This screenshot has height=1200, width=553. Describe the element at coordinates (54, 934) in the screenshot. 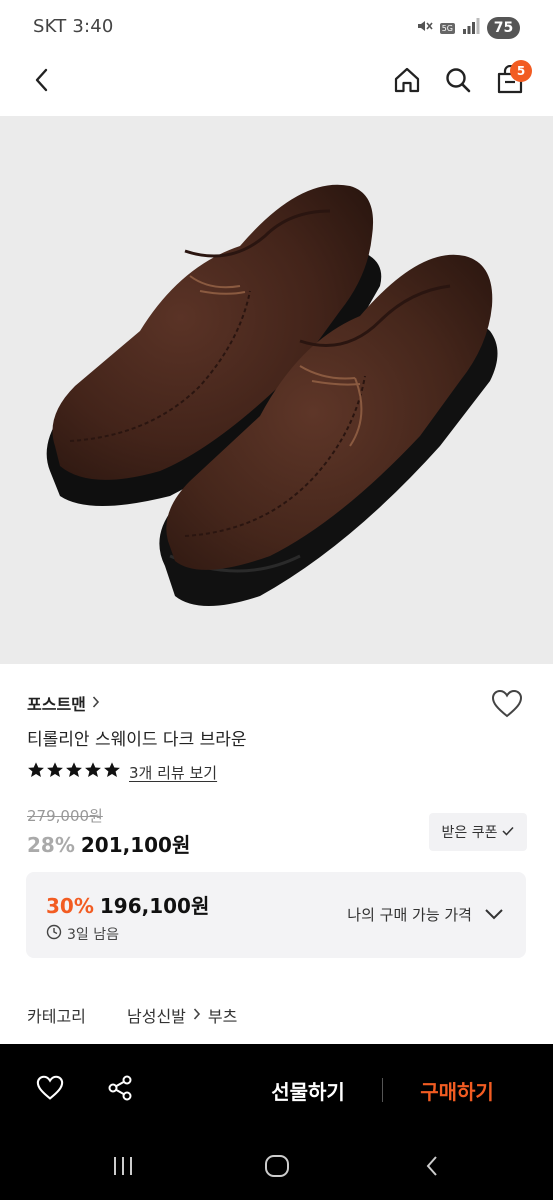

I see `clock-icon` at that location.